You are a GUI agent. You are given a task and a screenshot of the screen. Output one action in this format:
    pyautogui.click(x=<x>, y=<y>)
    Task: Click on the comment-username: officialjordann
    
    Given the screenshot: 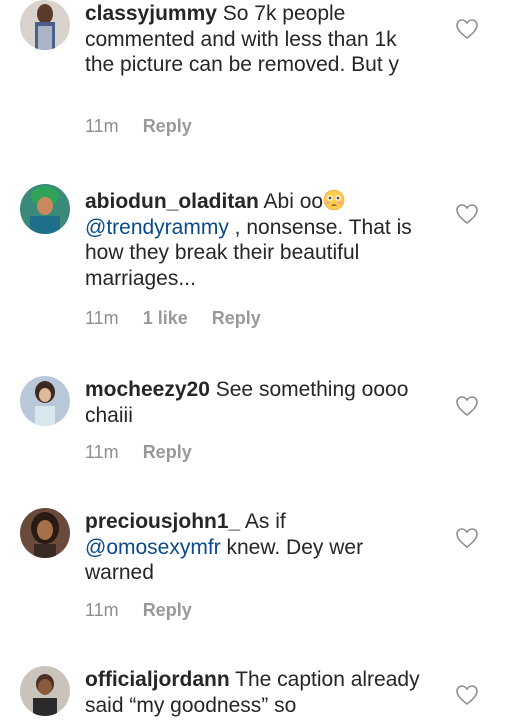 What is the action you would take?
    pyautogui.click(x=157, y=679)
    